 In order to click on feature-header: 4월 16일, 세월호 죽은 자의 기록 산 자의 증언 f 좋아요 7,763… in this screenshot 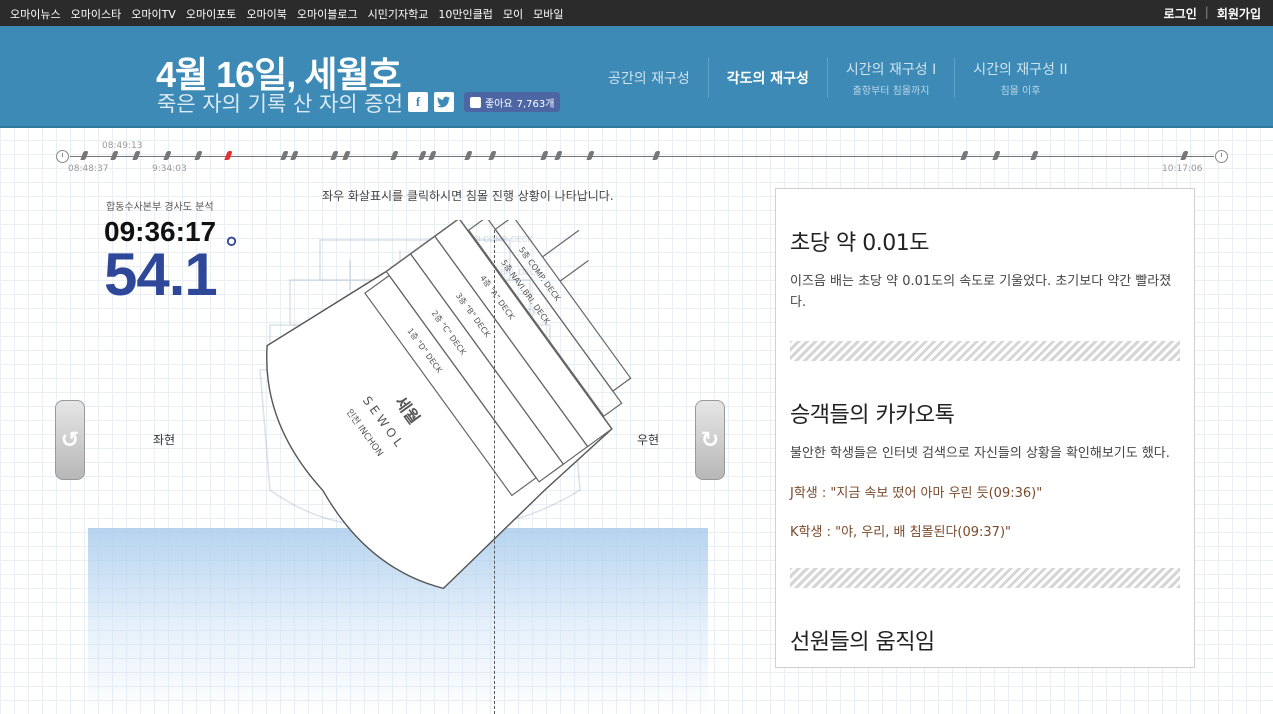, I will do `click(636, 77)`.